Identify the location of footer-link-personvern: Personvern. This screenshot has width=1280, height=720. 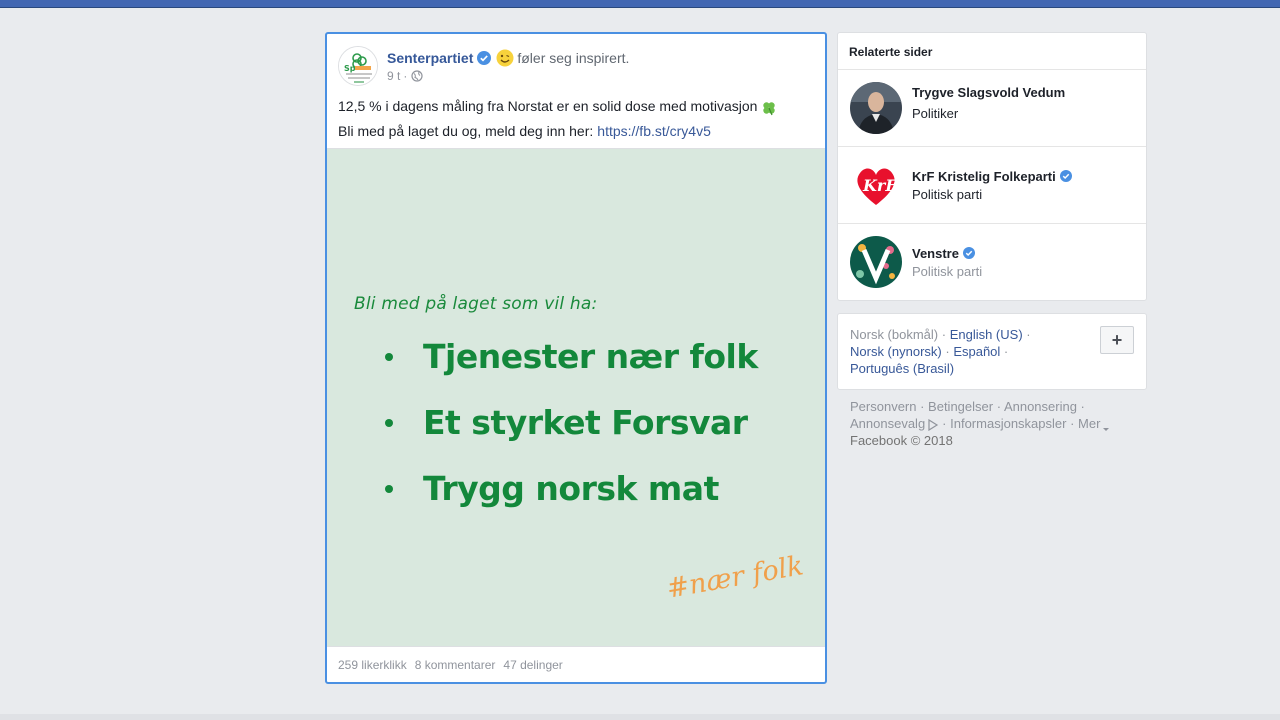
(883, 406).